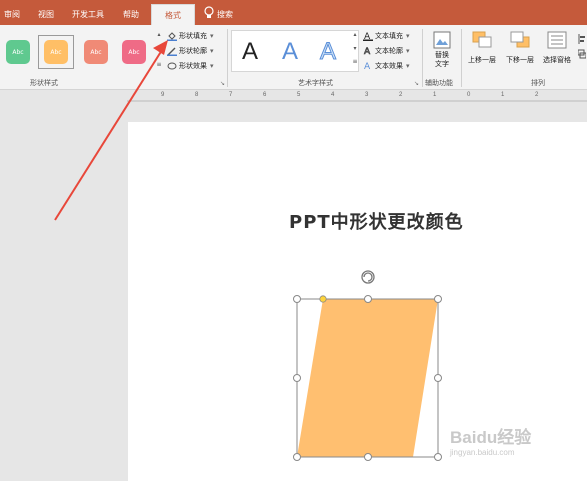 The height and width of the screenshot is (481, 587). Describe the element at coordinates (44, 83) in the screenshot. I see `group-label-shape-styles: 形状样式` at that location.